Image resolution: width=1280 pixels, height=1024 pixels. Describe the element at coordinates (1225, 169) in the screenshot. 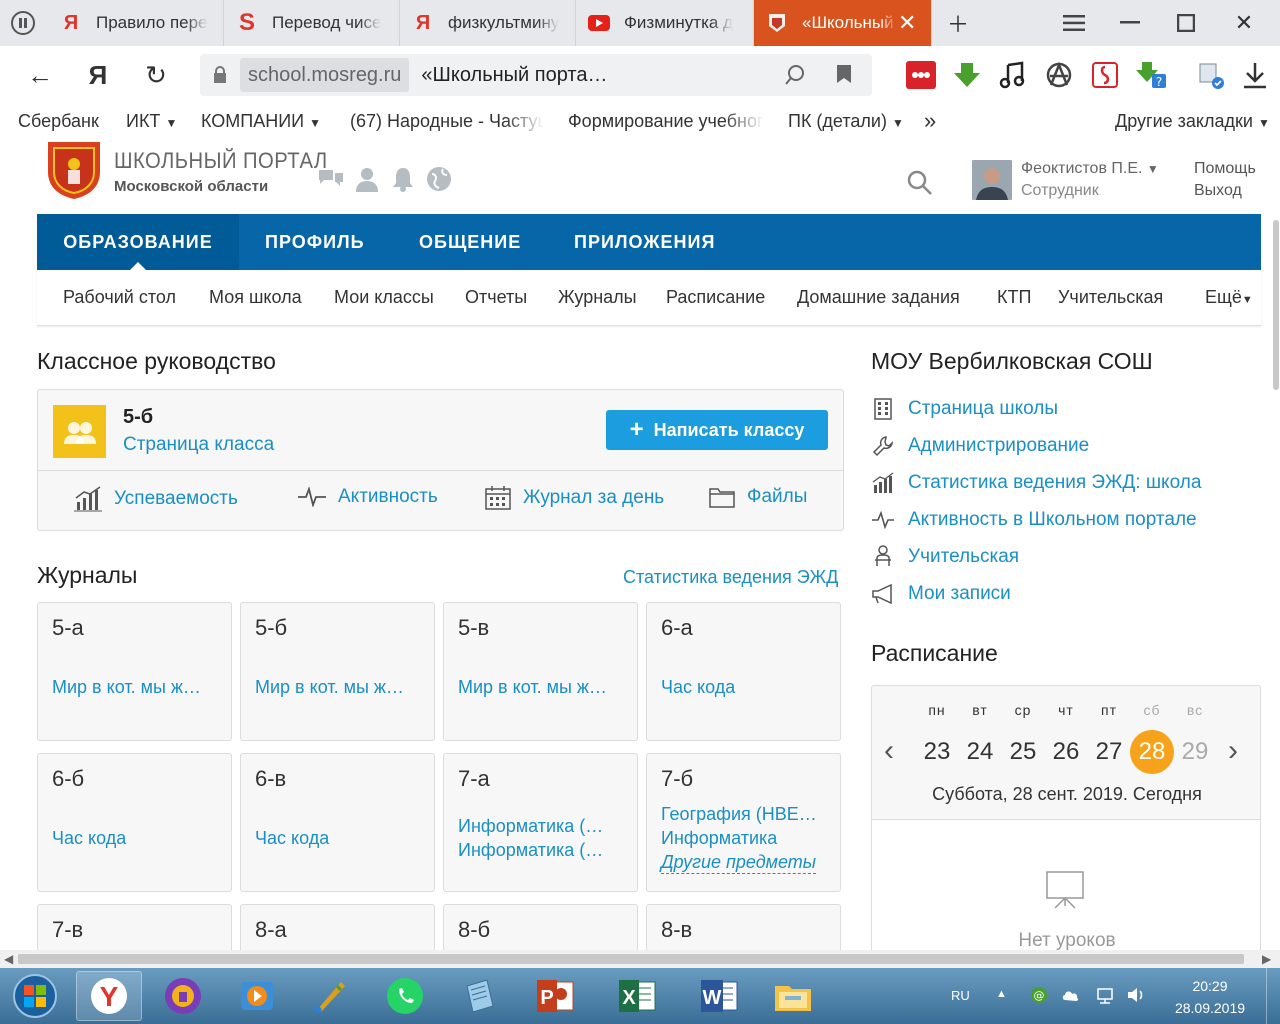

I see `help-link: Помощь` at that location.